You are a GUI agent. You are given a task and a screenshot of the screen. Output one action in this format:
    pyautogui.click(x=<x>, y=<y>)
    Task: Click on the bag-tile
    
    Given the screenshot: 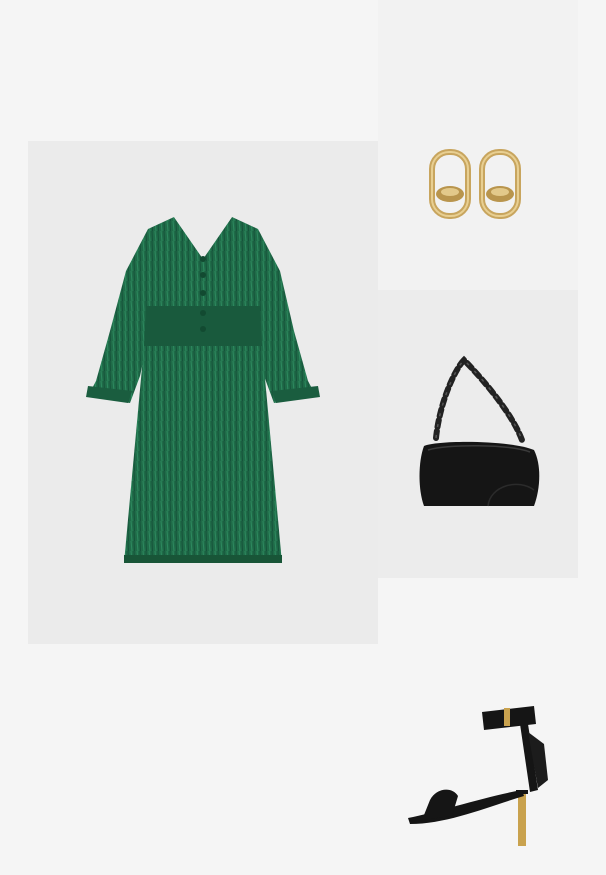 What is the action you would take?
    pyautogui.click(x=478, y=434)
    